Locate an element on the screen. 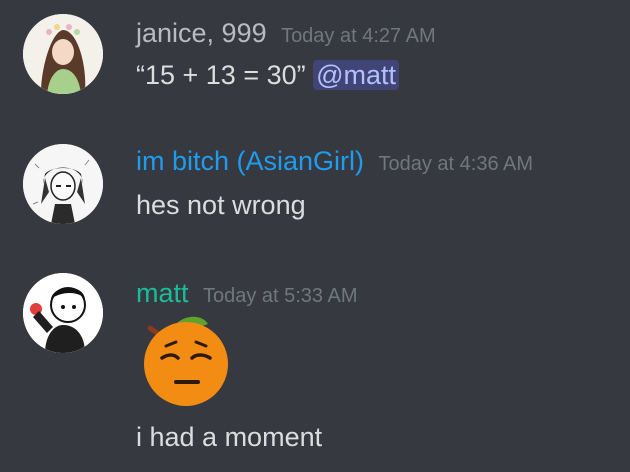  author-name: matt is located at coordinates (162, 293).